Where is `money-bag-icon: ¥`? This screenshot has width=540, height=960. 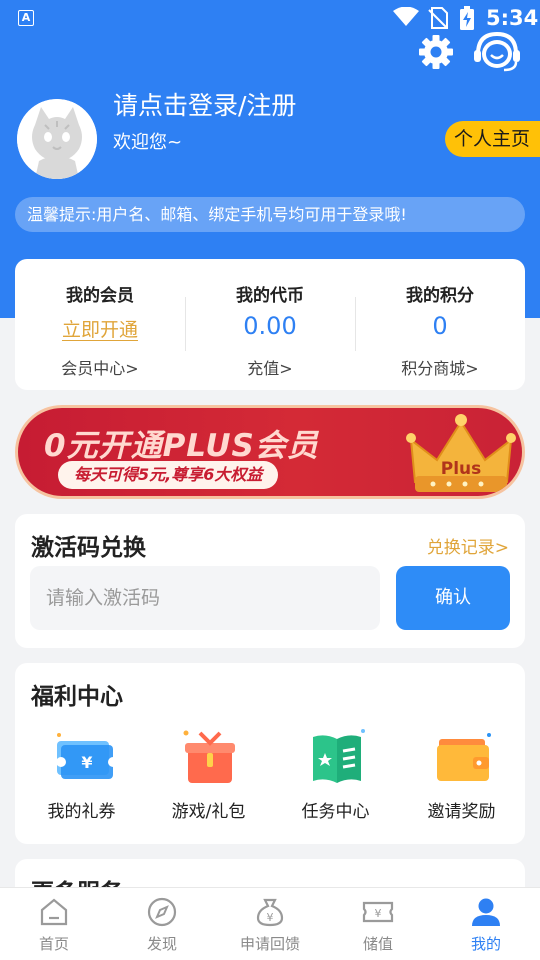 money-bag-icon: ¥ is located at coordinates (270, 912).